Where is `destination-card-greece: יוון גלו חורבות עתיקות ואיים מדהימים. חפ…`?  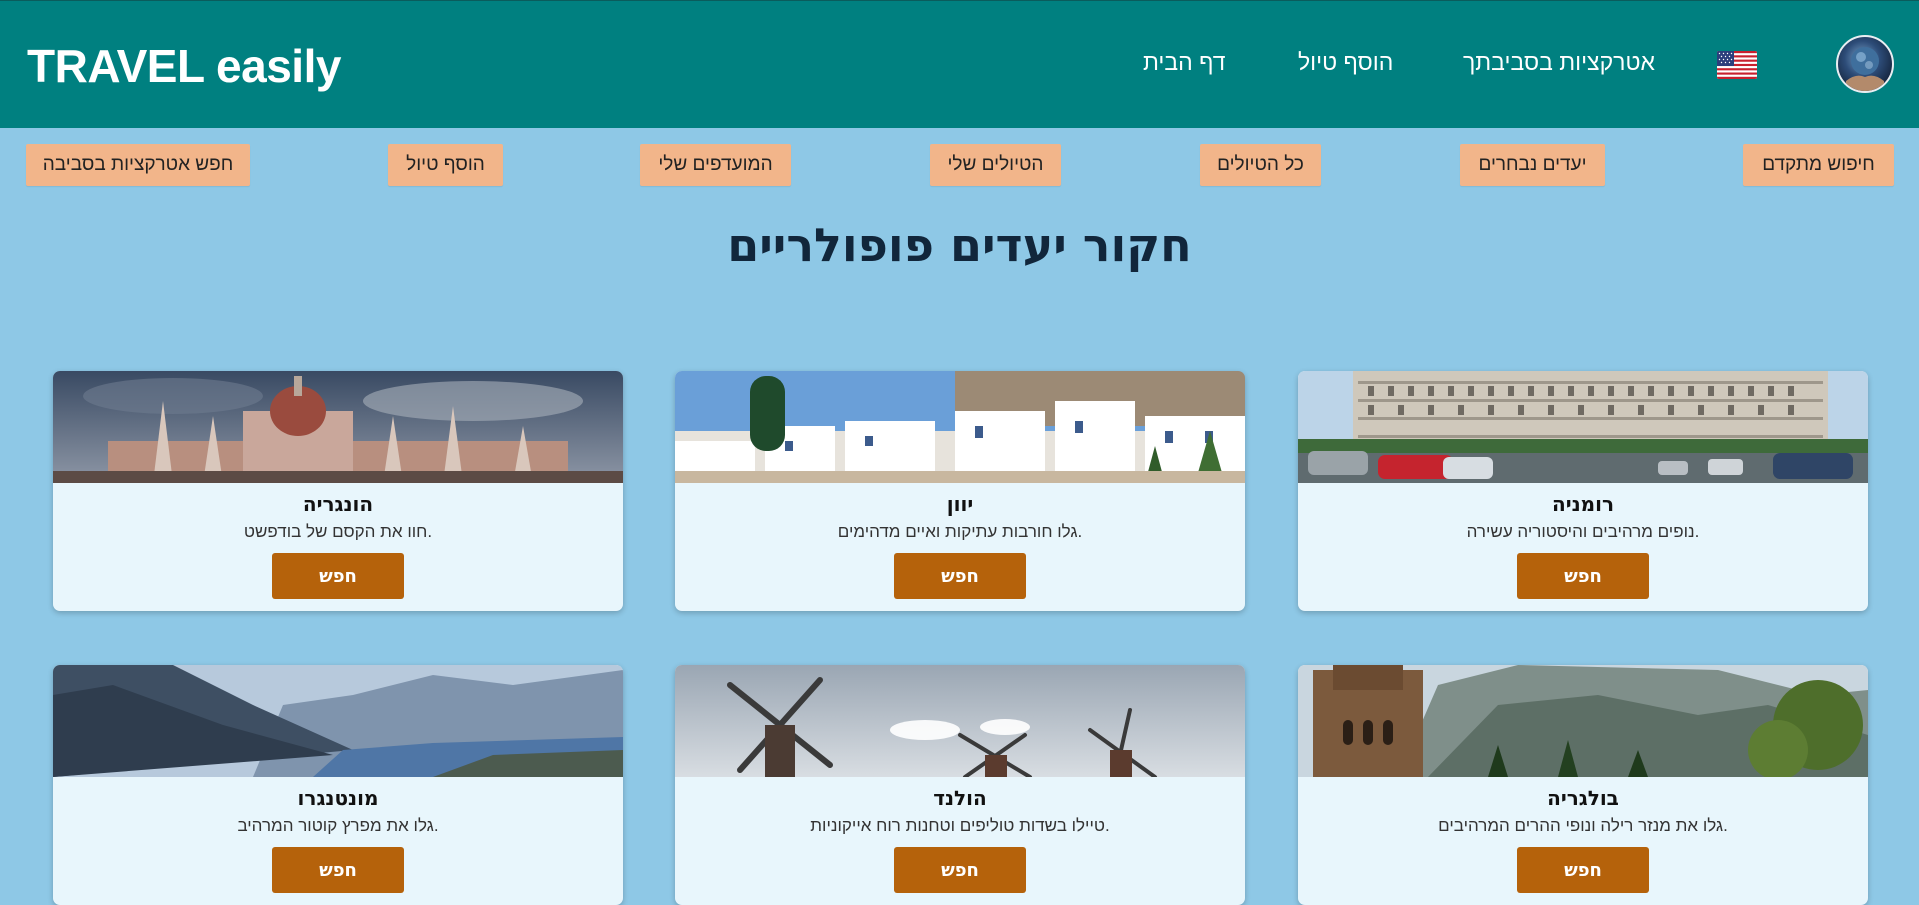
destination-card-greece: יוון גלו חורבות עתיקות ואיים מדהימים. חפ… is located at coordinates (960, 491).